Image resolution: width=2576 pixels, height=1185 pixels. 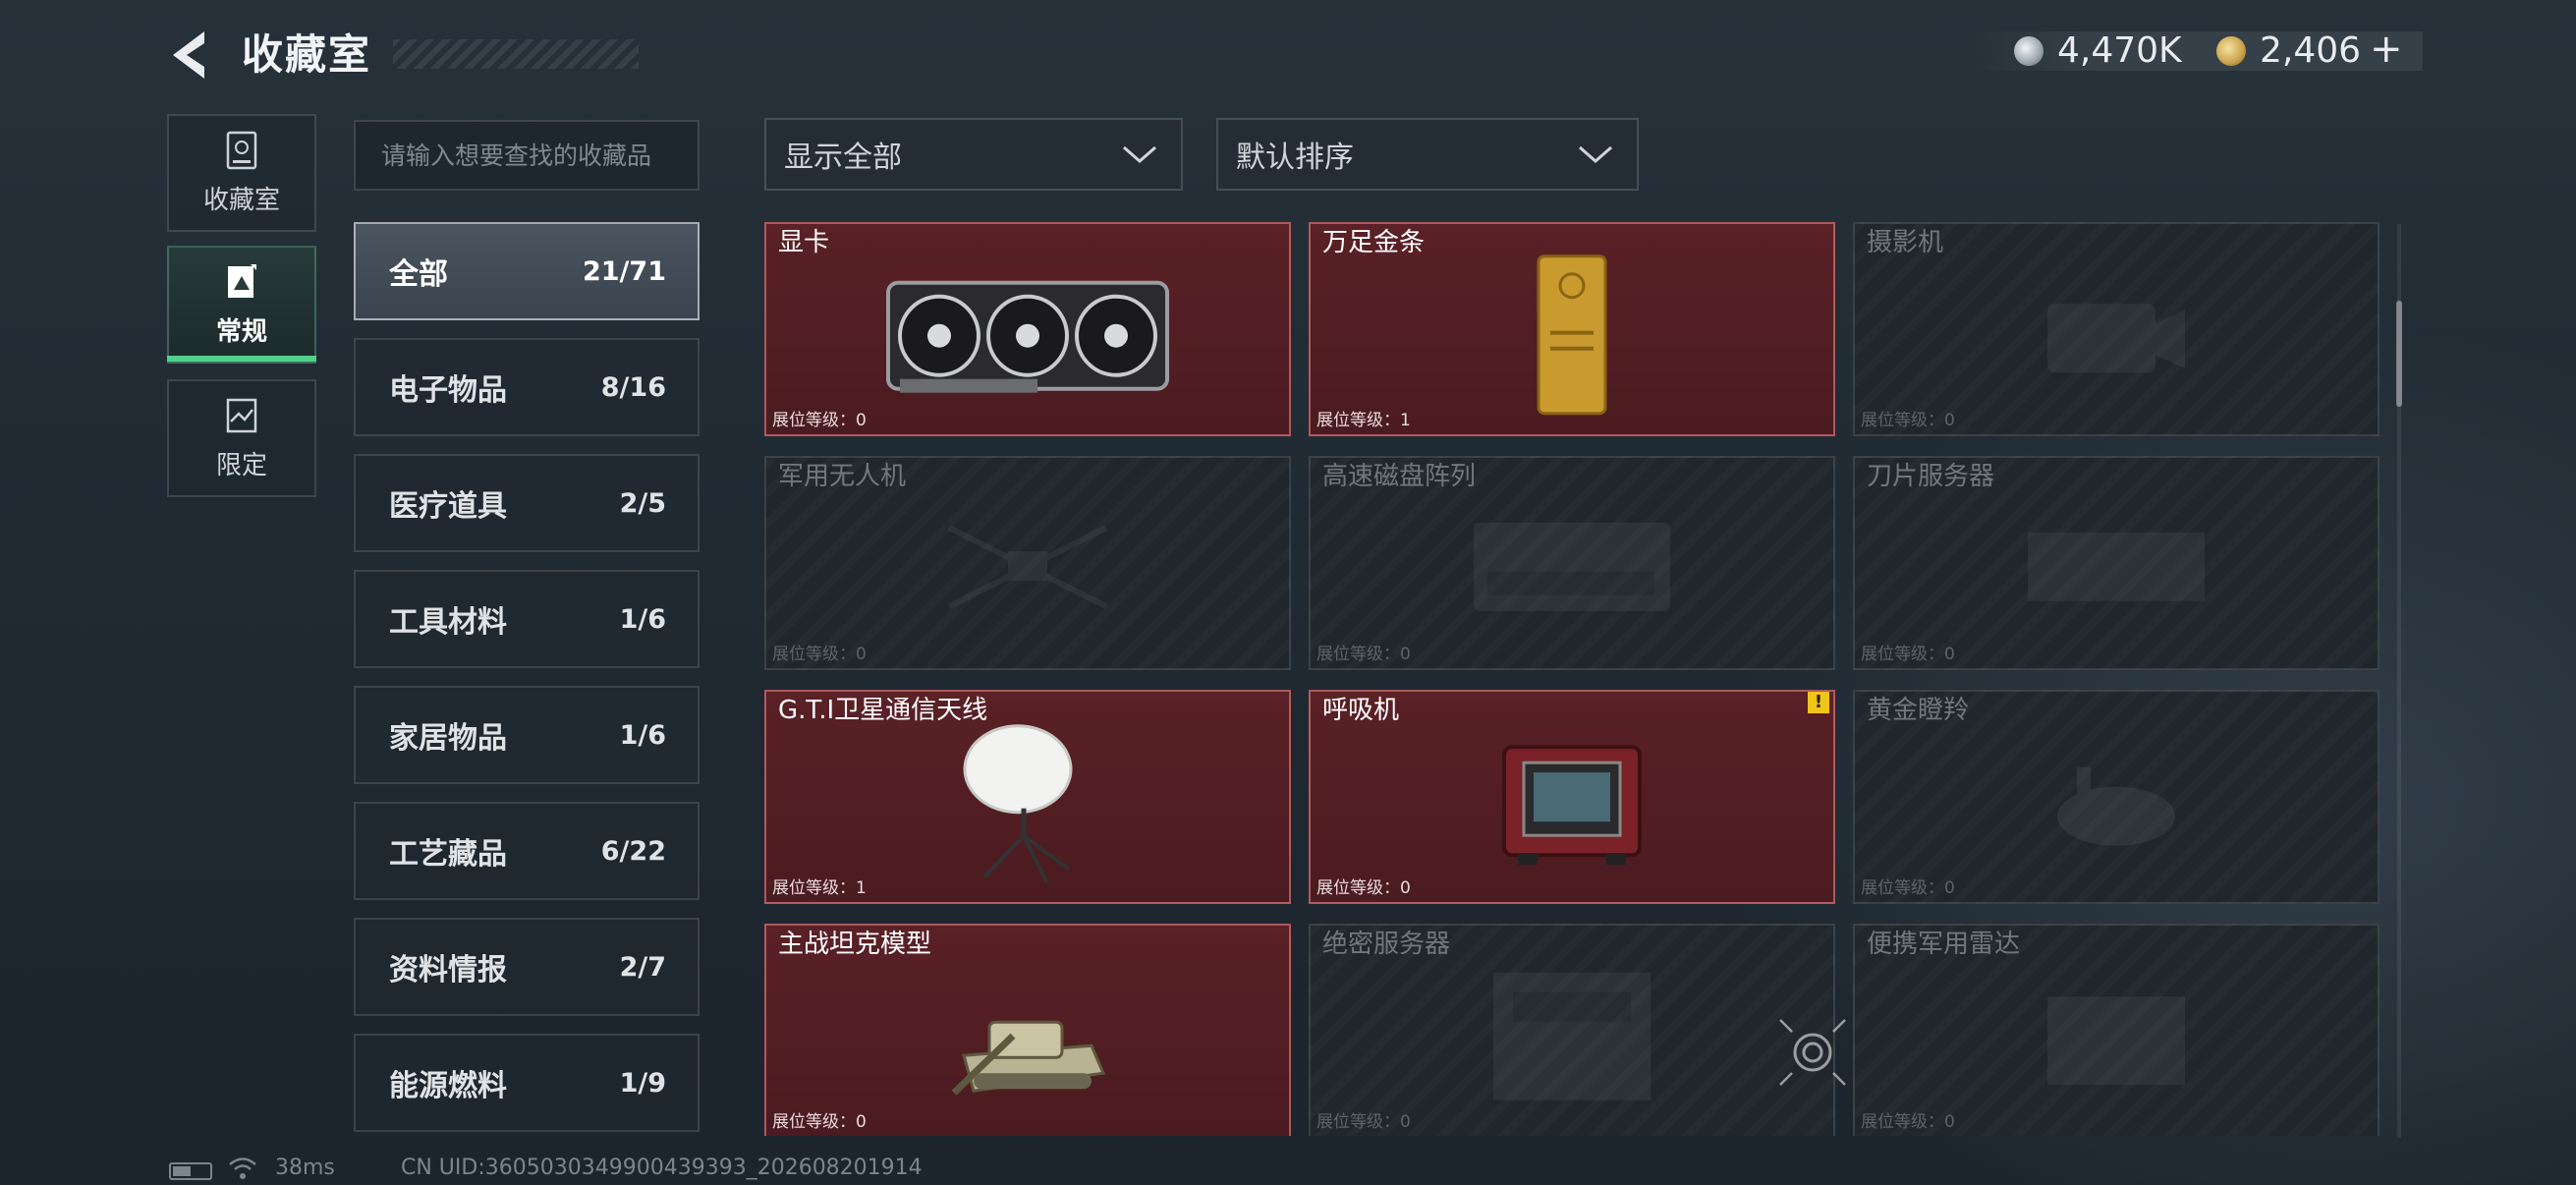 I want to click on collection-item-card: 军用无人机 展位等级：0, so click(x=1027, y=563).